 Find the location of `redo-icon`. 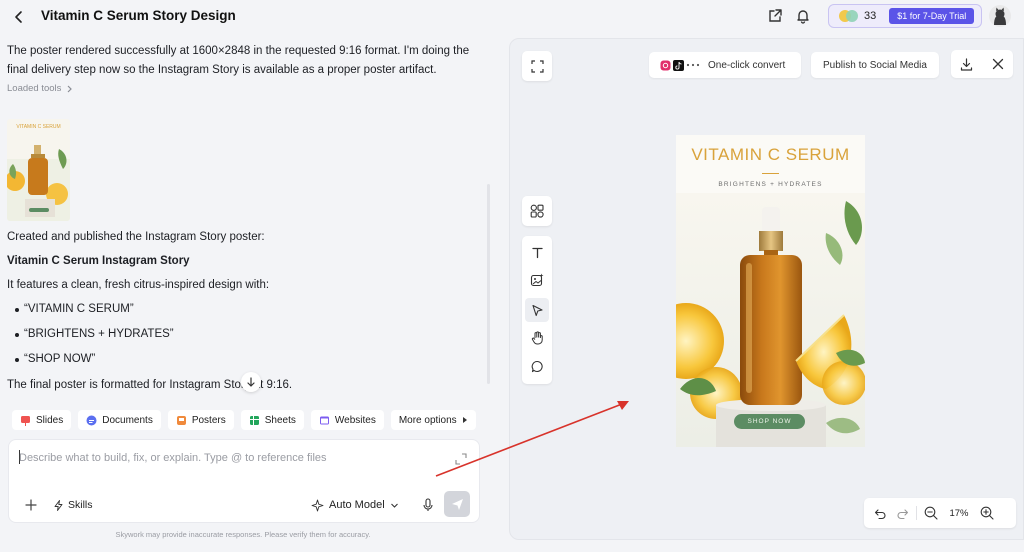

redo-icon is located at coordinates (902, 513).